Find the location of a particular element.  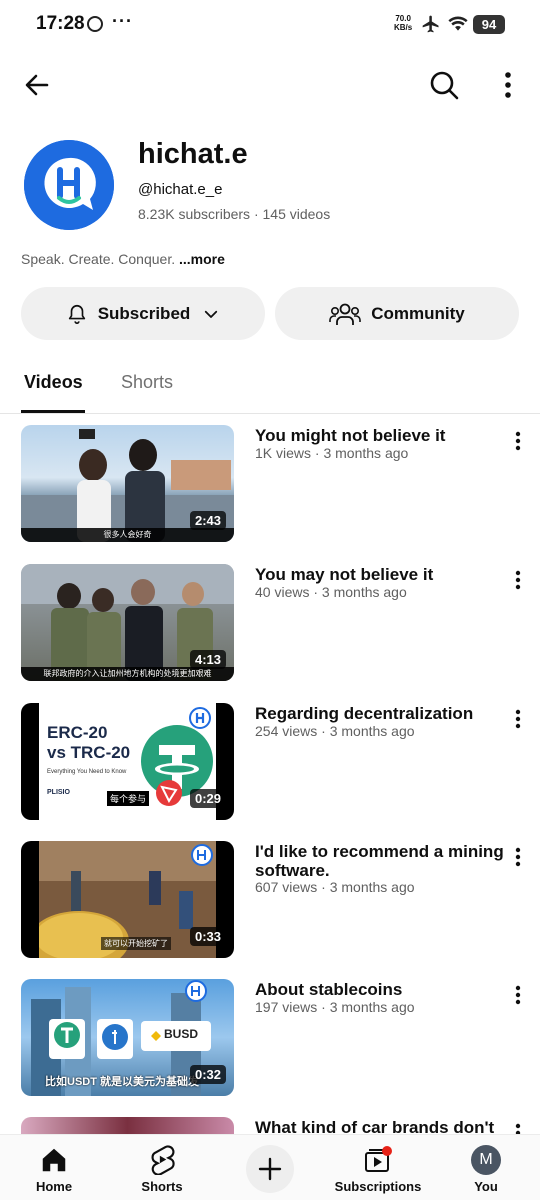

chevron-down-icon is located at coordinates (211, 314).